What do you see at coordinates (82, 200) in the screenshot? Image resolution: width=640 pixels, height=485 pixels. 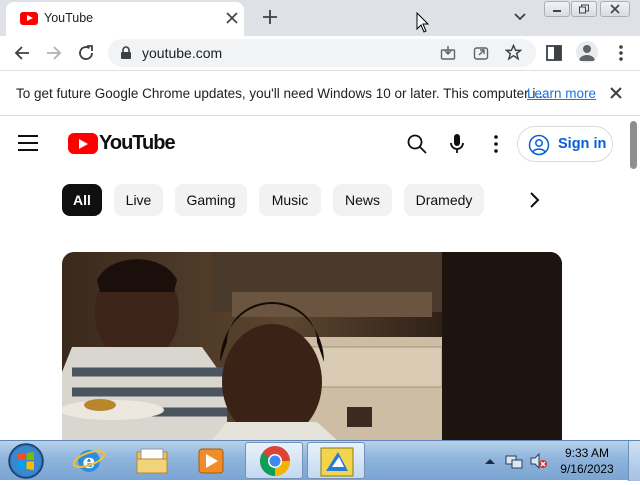 I see `chip-all: All` at bounding box center [82, 200].